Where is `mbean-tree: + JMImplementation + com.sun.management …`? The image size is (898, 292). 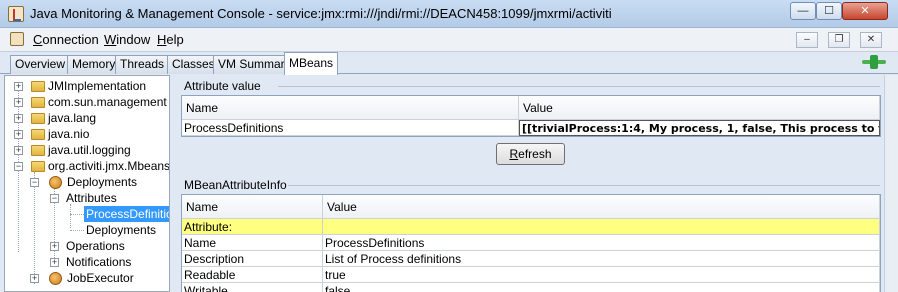
mbean-tree: + JMImplementation + com.sun.management … is located at coordinates (87, 183).